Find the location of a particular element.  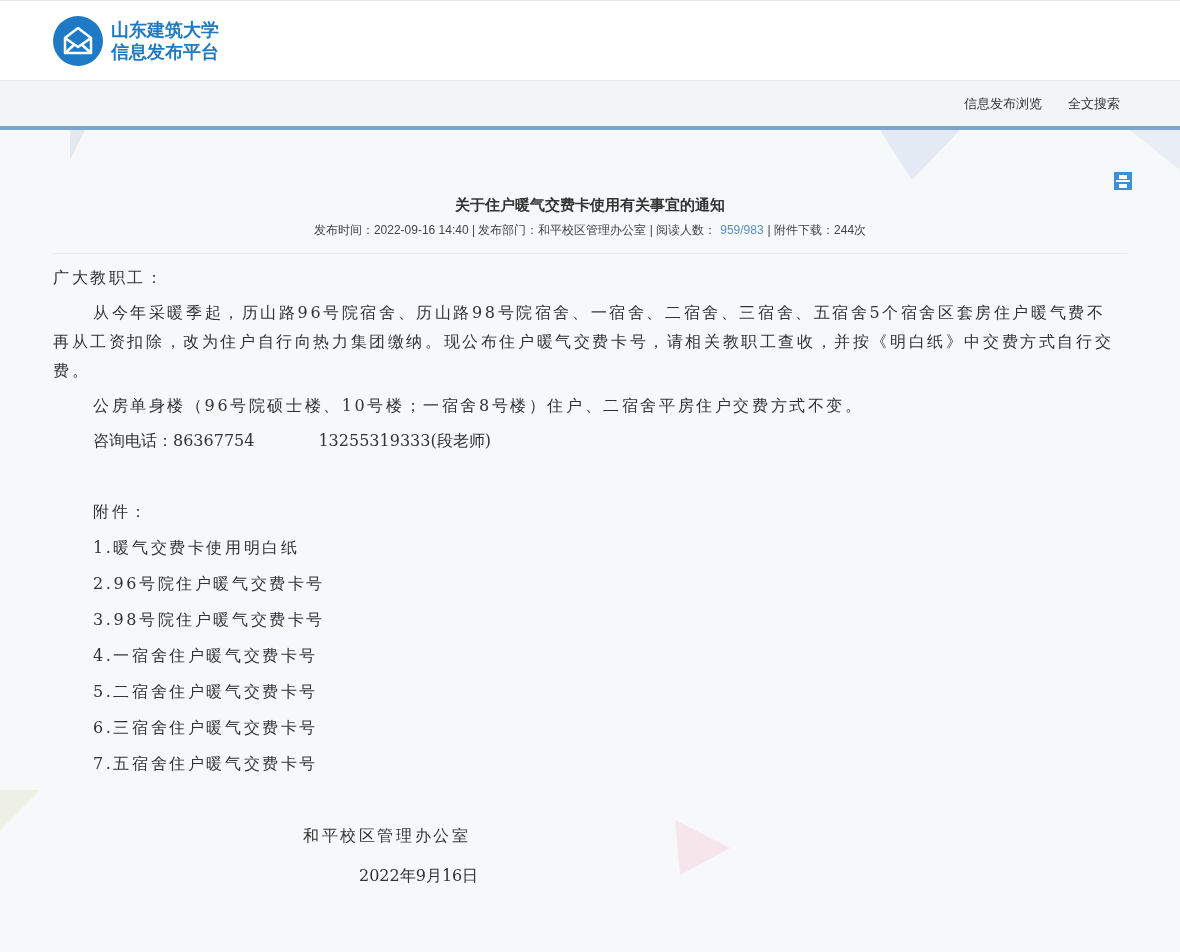

signature-text: 和平校区管理办公室 is located at coordinates (387, 835).